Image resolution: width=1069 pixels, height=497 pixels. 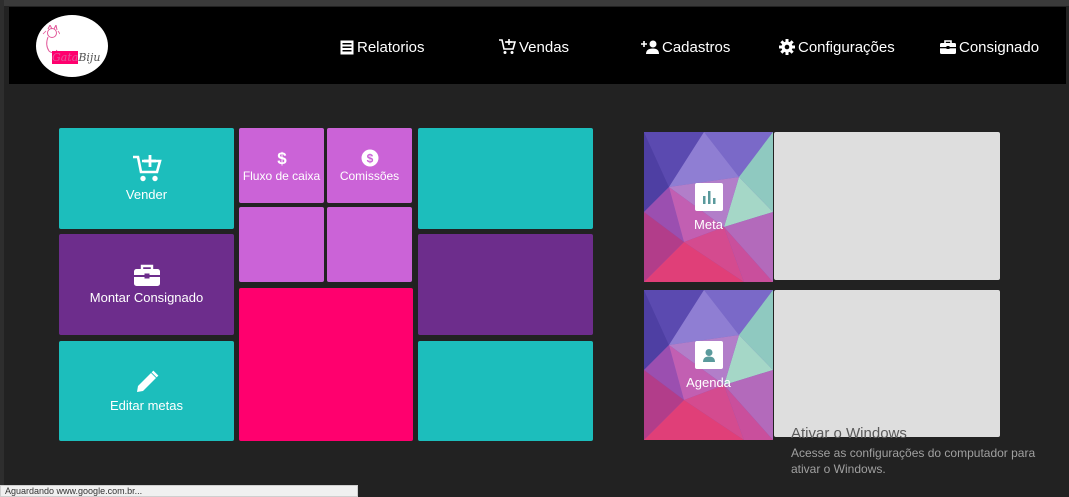 I want to click on dollar-circle-icon: $, so click(x=369, y=157).